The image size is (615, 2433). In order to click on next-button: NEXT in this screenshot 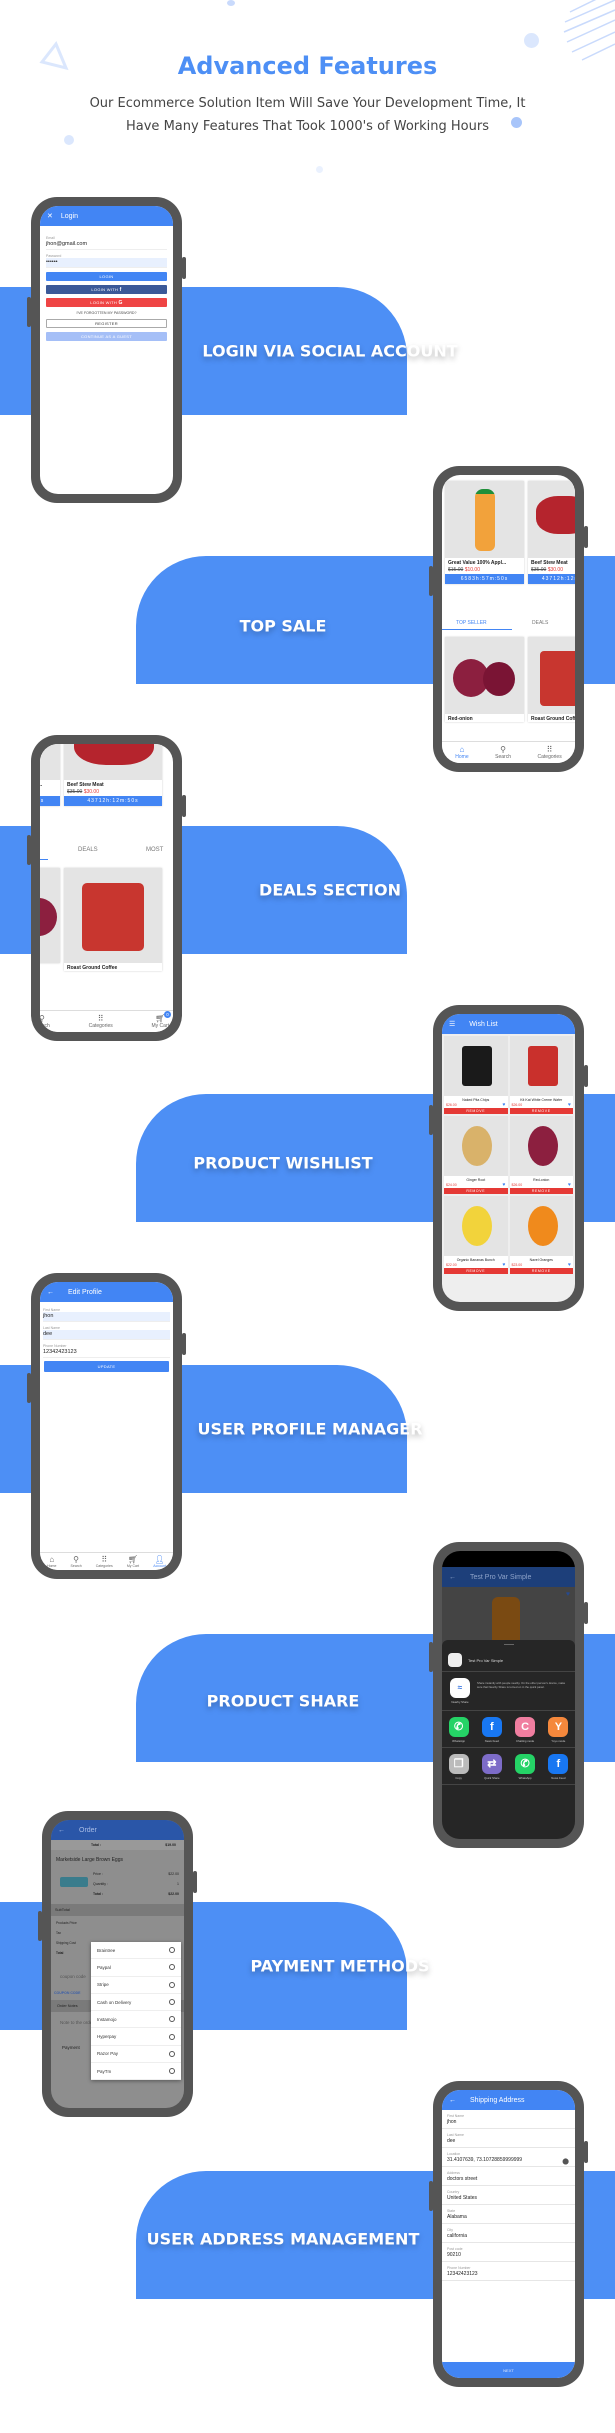, I will do `click(508, 2370)`.